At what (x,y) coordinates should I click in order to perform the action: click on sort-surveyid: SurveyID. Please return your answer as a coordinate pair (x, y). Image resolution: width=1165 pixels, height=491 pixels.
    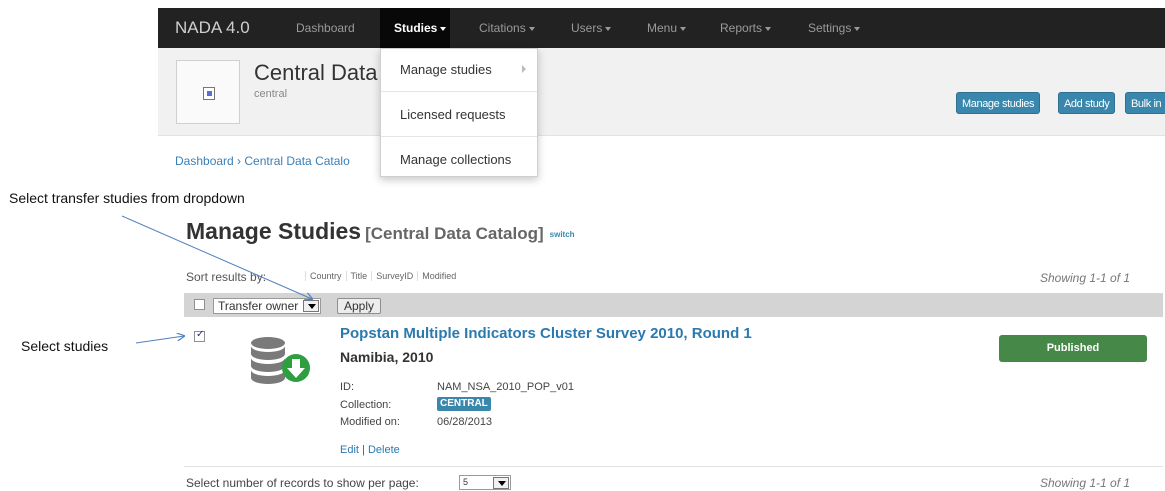
    Looking at the image, I should click on (394, 276).